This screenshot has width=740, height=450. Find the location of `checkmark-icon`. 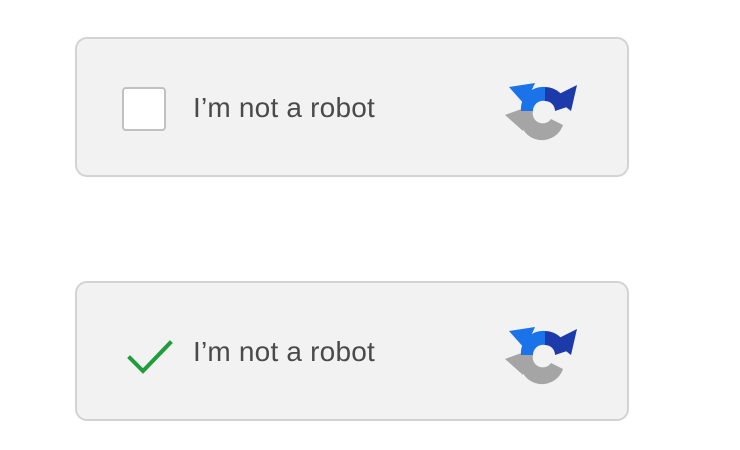

checkmark-icon is located at coordinates (150, 357).